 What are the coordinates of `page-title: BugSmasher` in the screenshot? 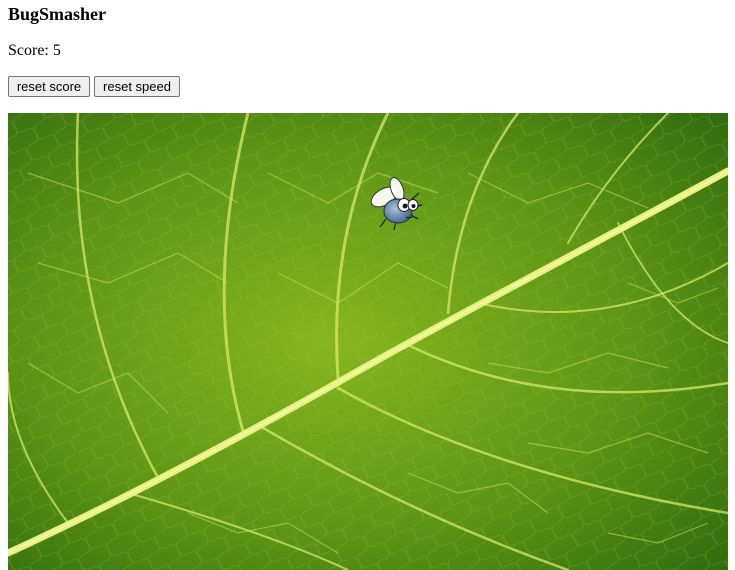 It's located at (57, 14).